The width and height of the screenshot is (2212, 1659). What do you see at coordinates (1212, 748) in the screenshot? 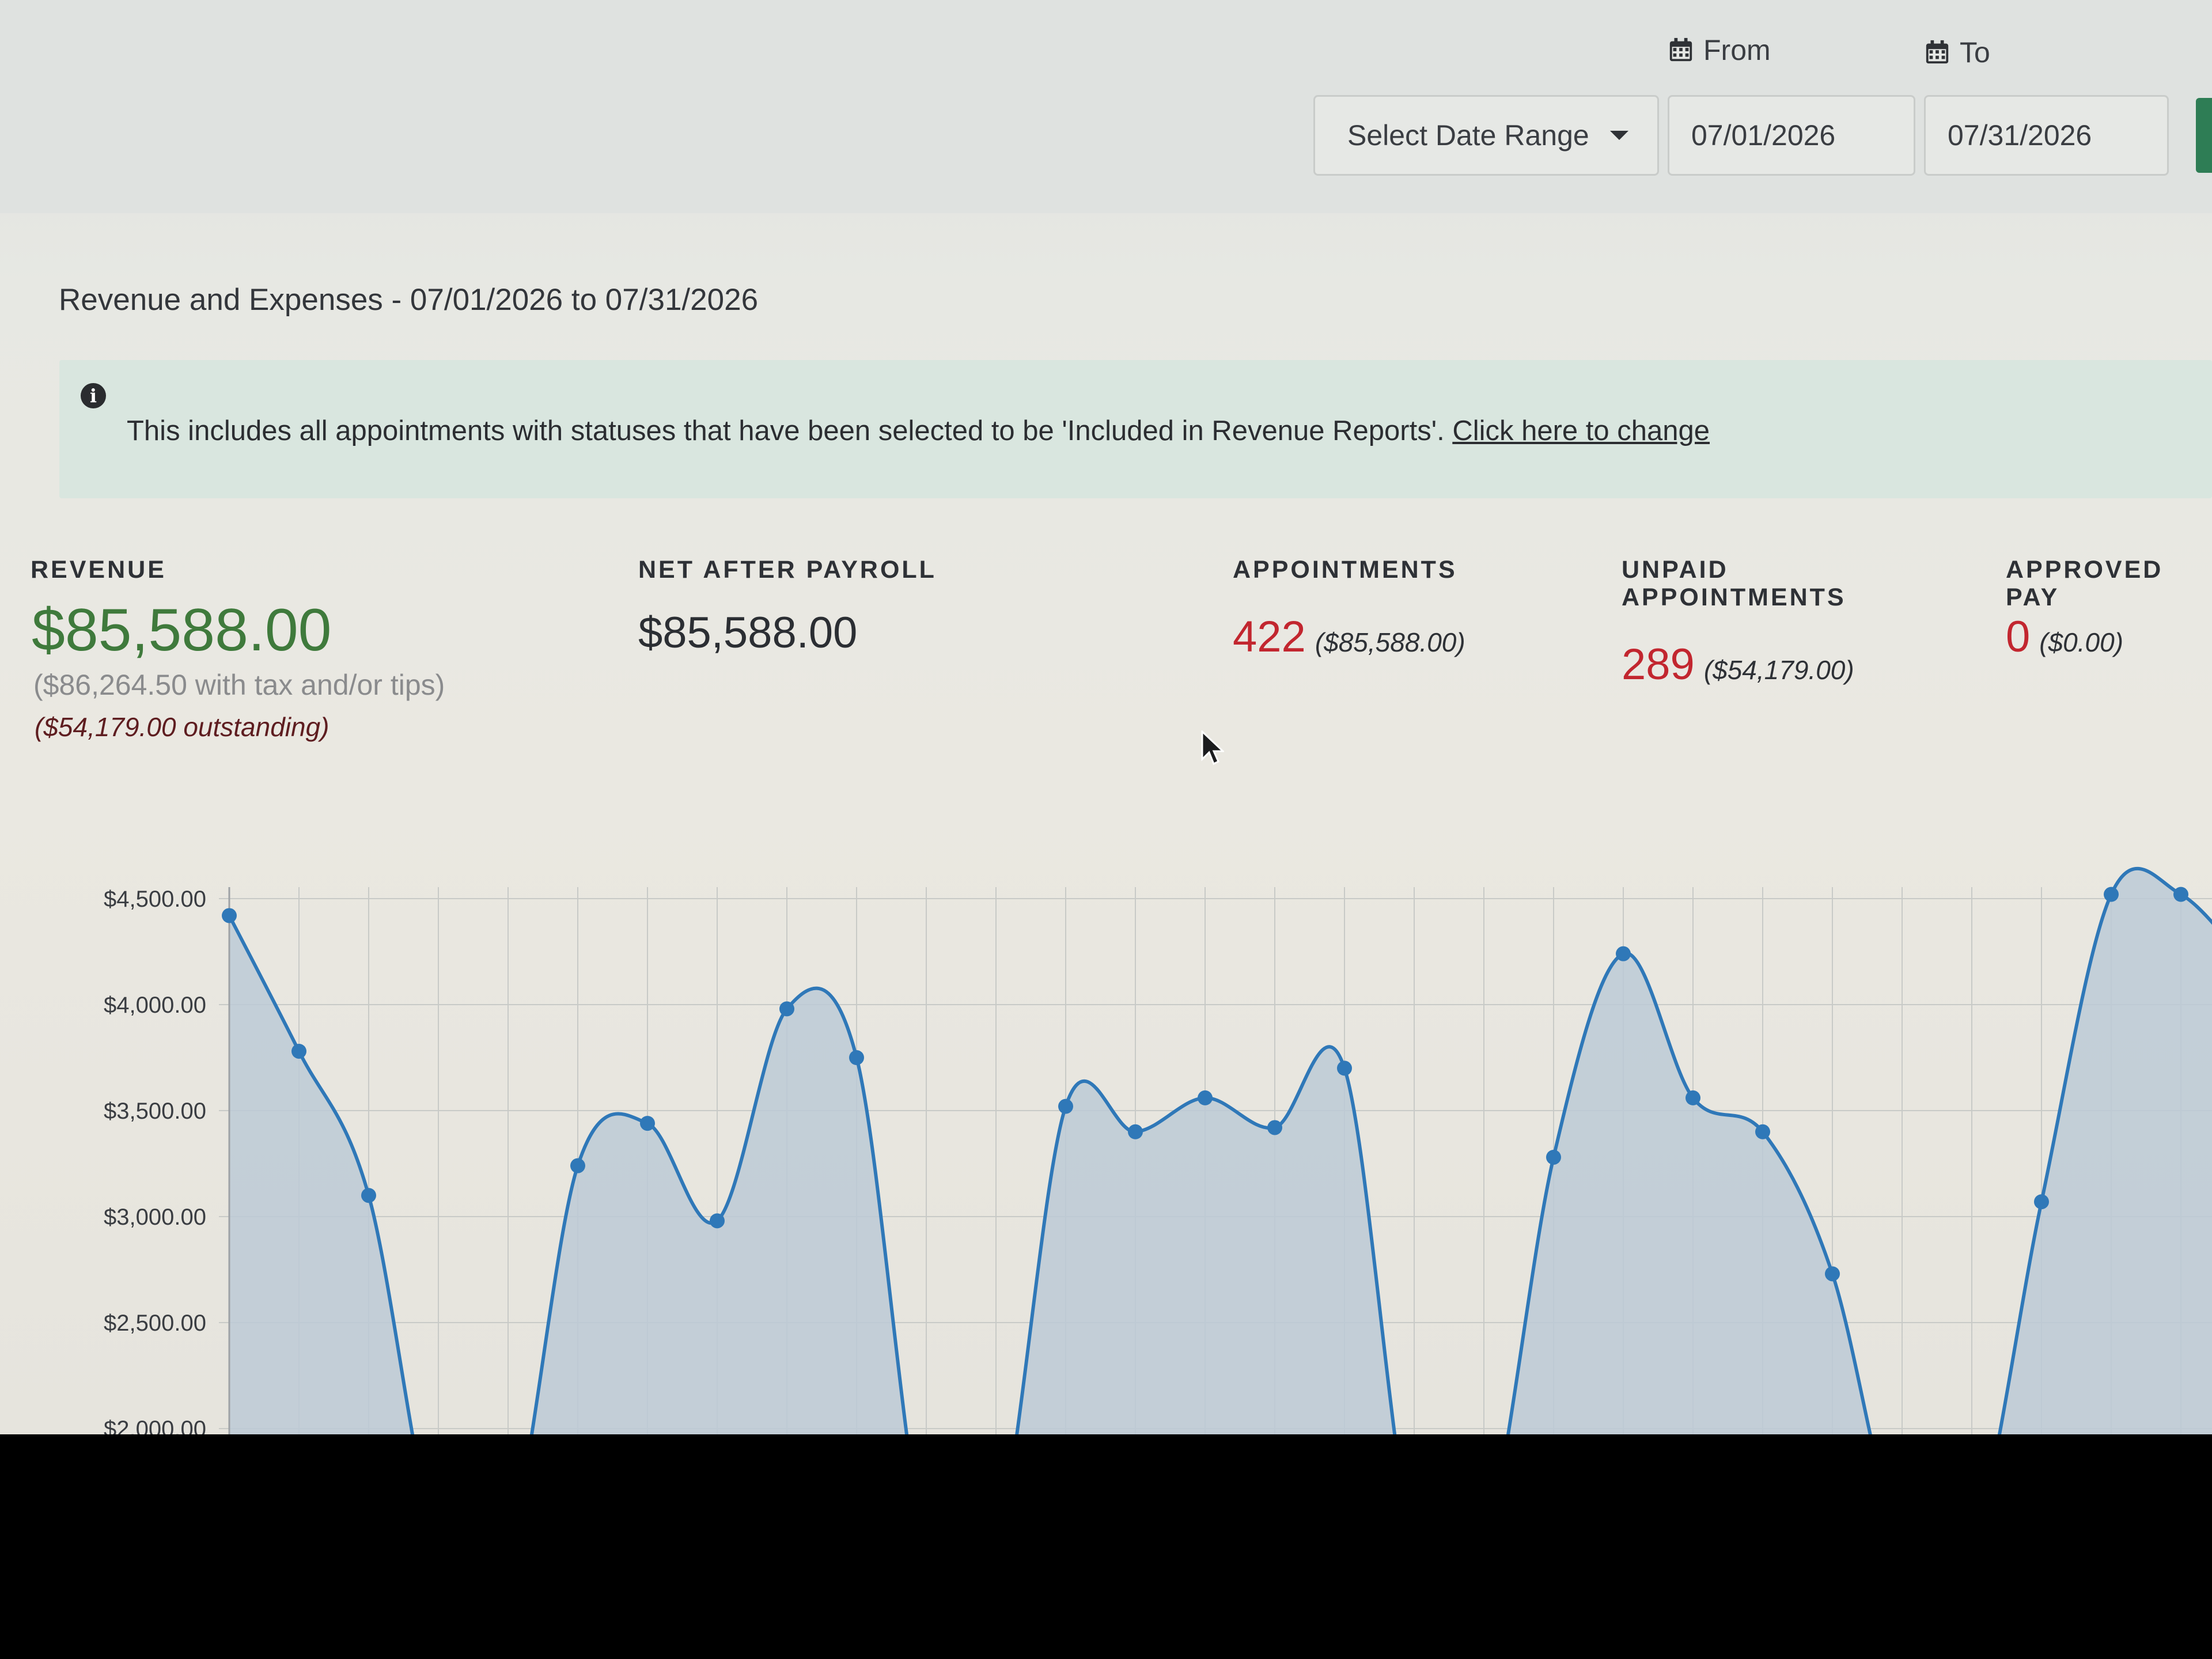
I see `mouse-cursor-icon` at bounding box center [1212, 748].